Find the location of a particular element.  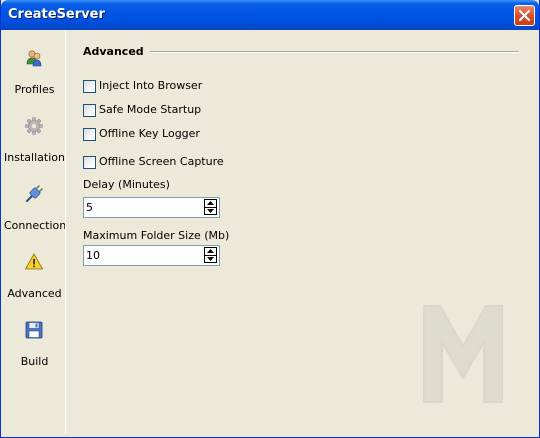

max-folder-size-increment-button is located at coordinates (210, 251).